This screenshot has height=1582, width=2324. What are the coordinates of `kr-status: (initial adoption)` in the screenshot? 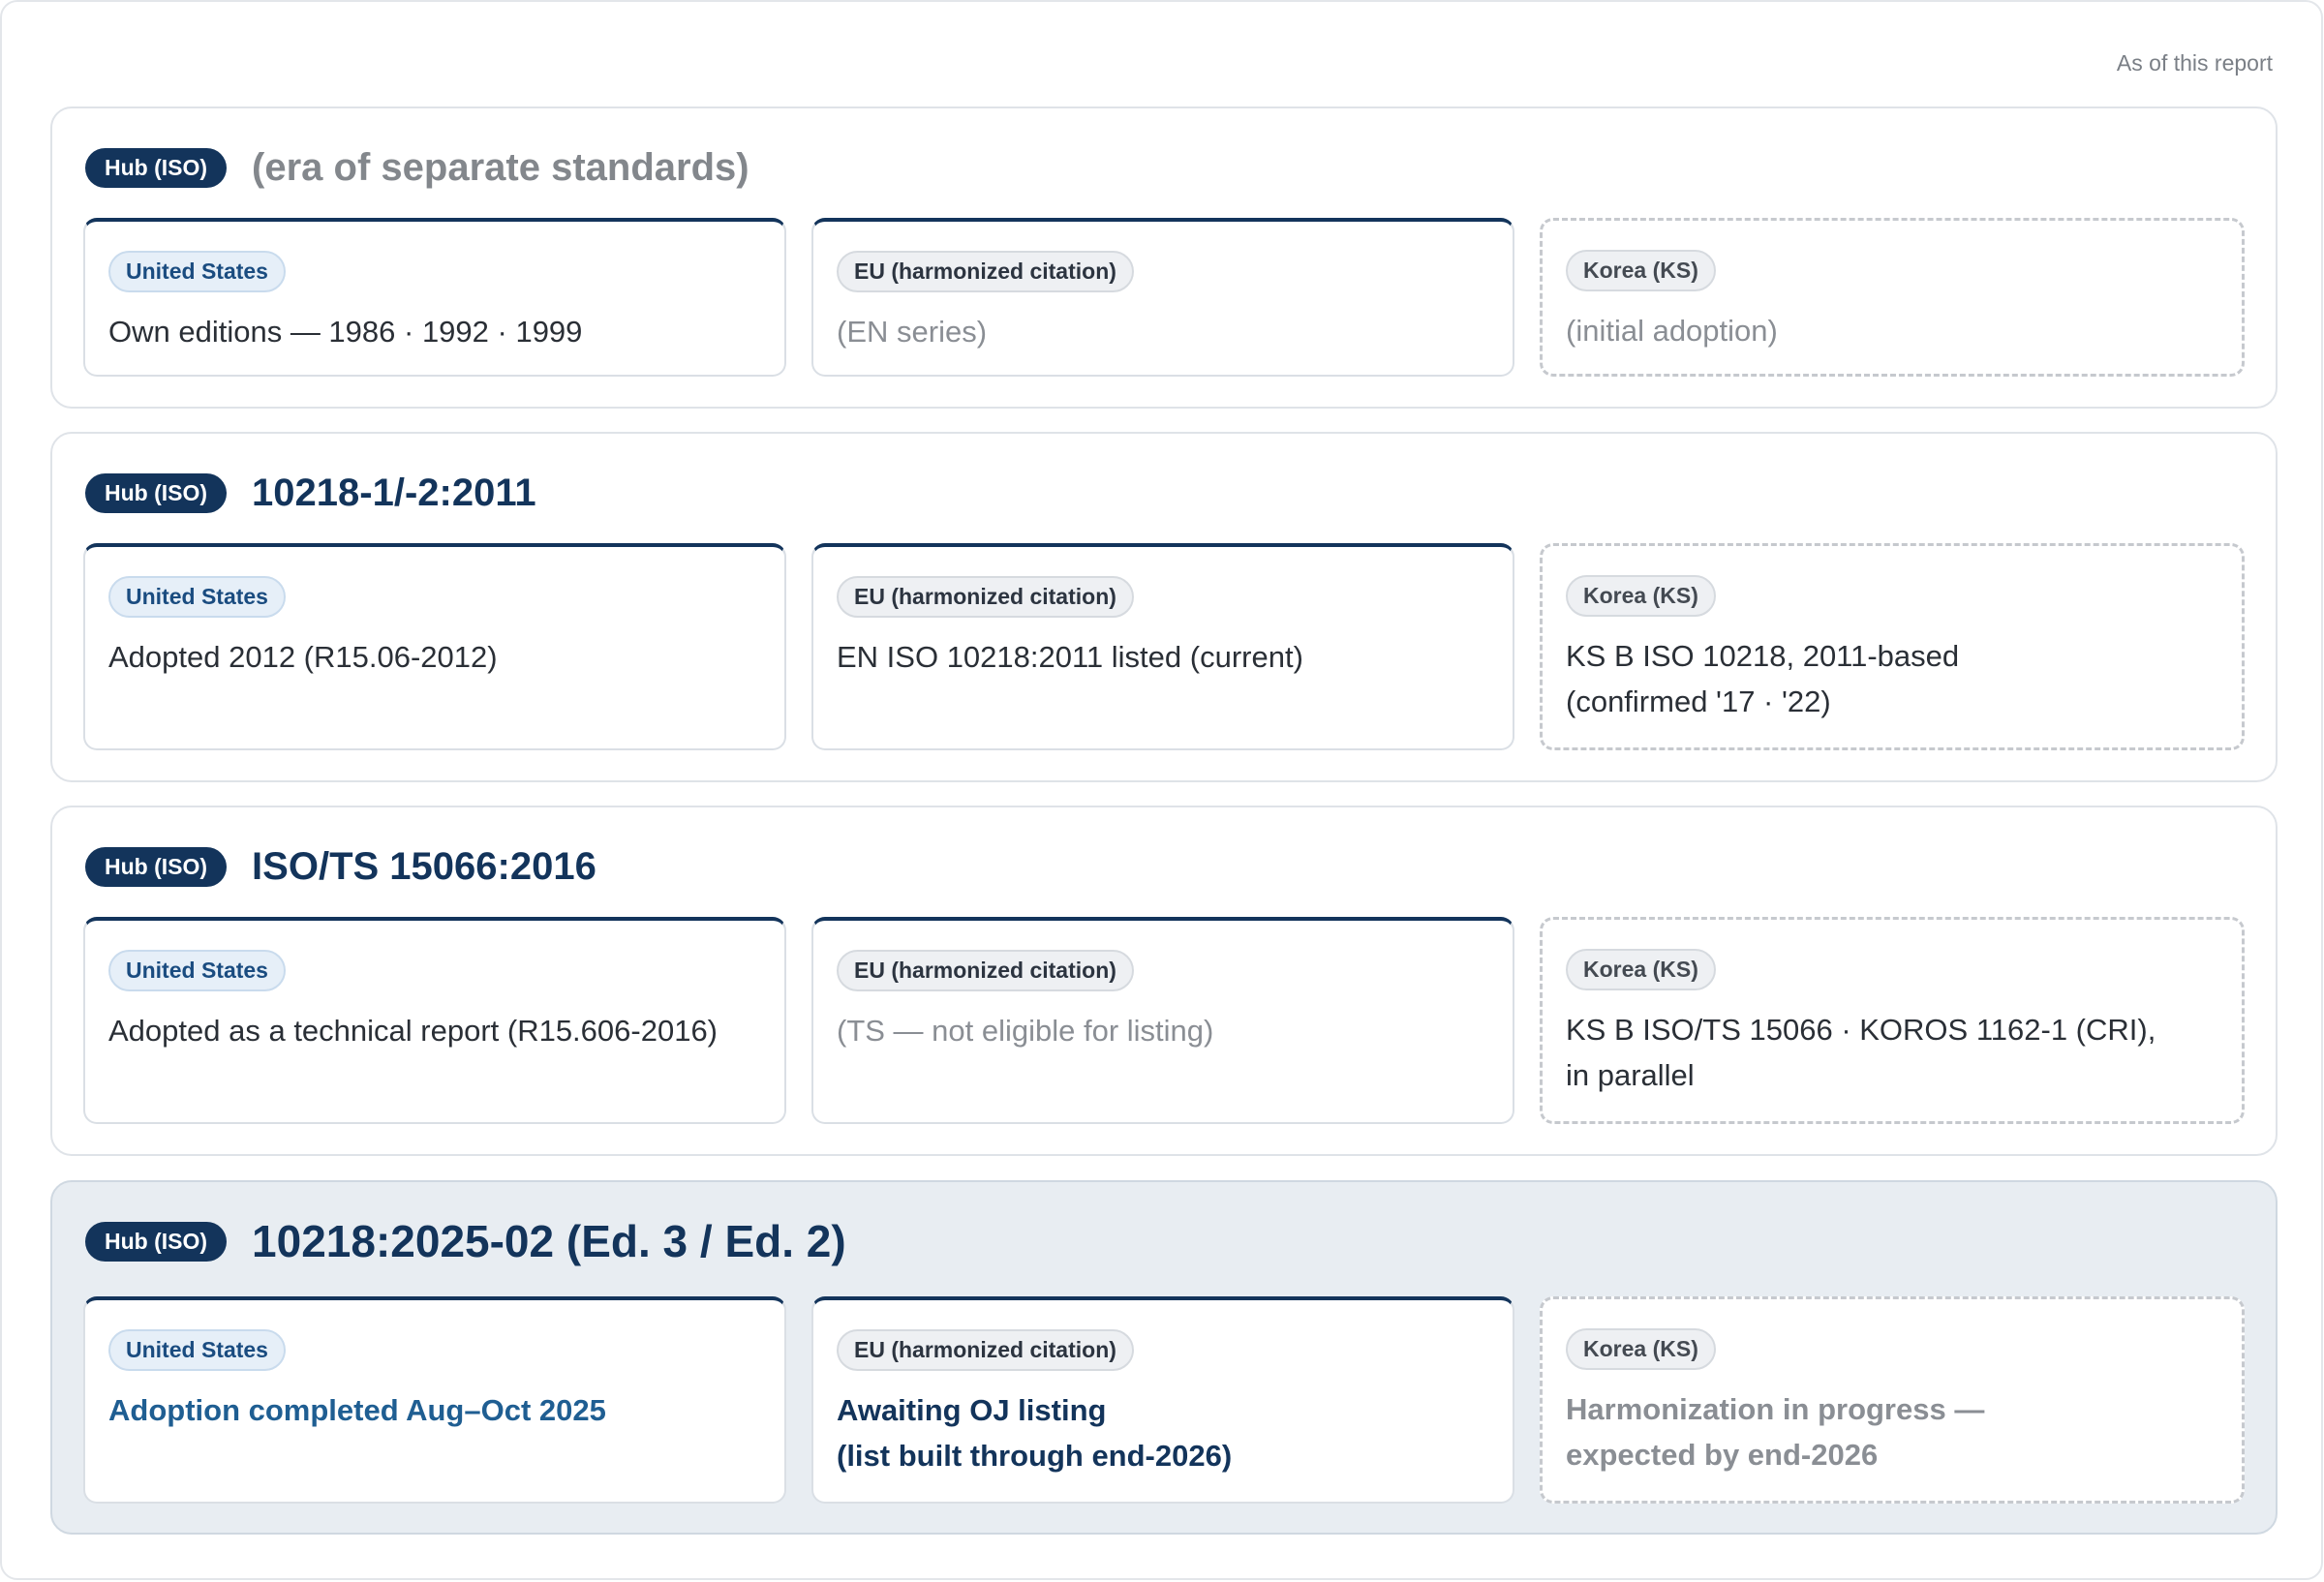 It's located at (1672, 331).